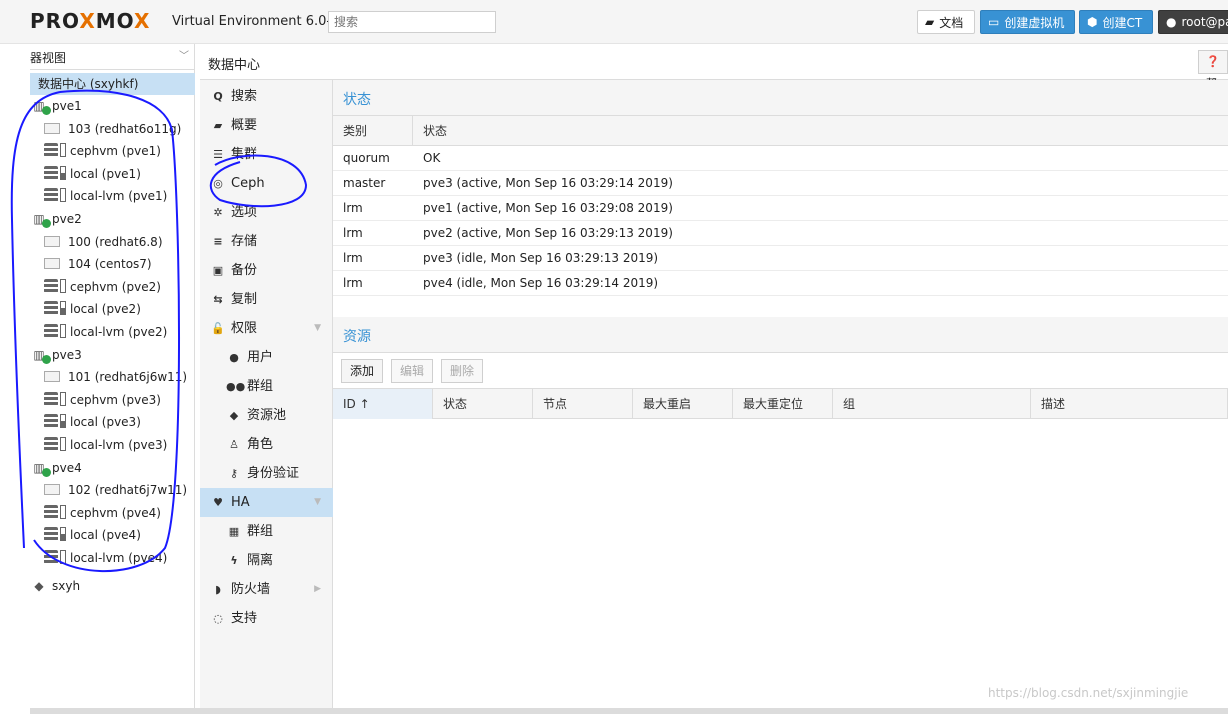  Describe the element at coordinates (115, 490) in the screenshot. I see `tree-item-vm: 102 (redhat6j7w11)` at that location.